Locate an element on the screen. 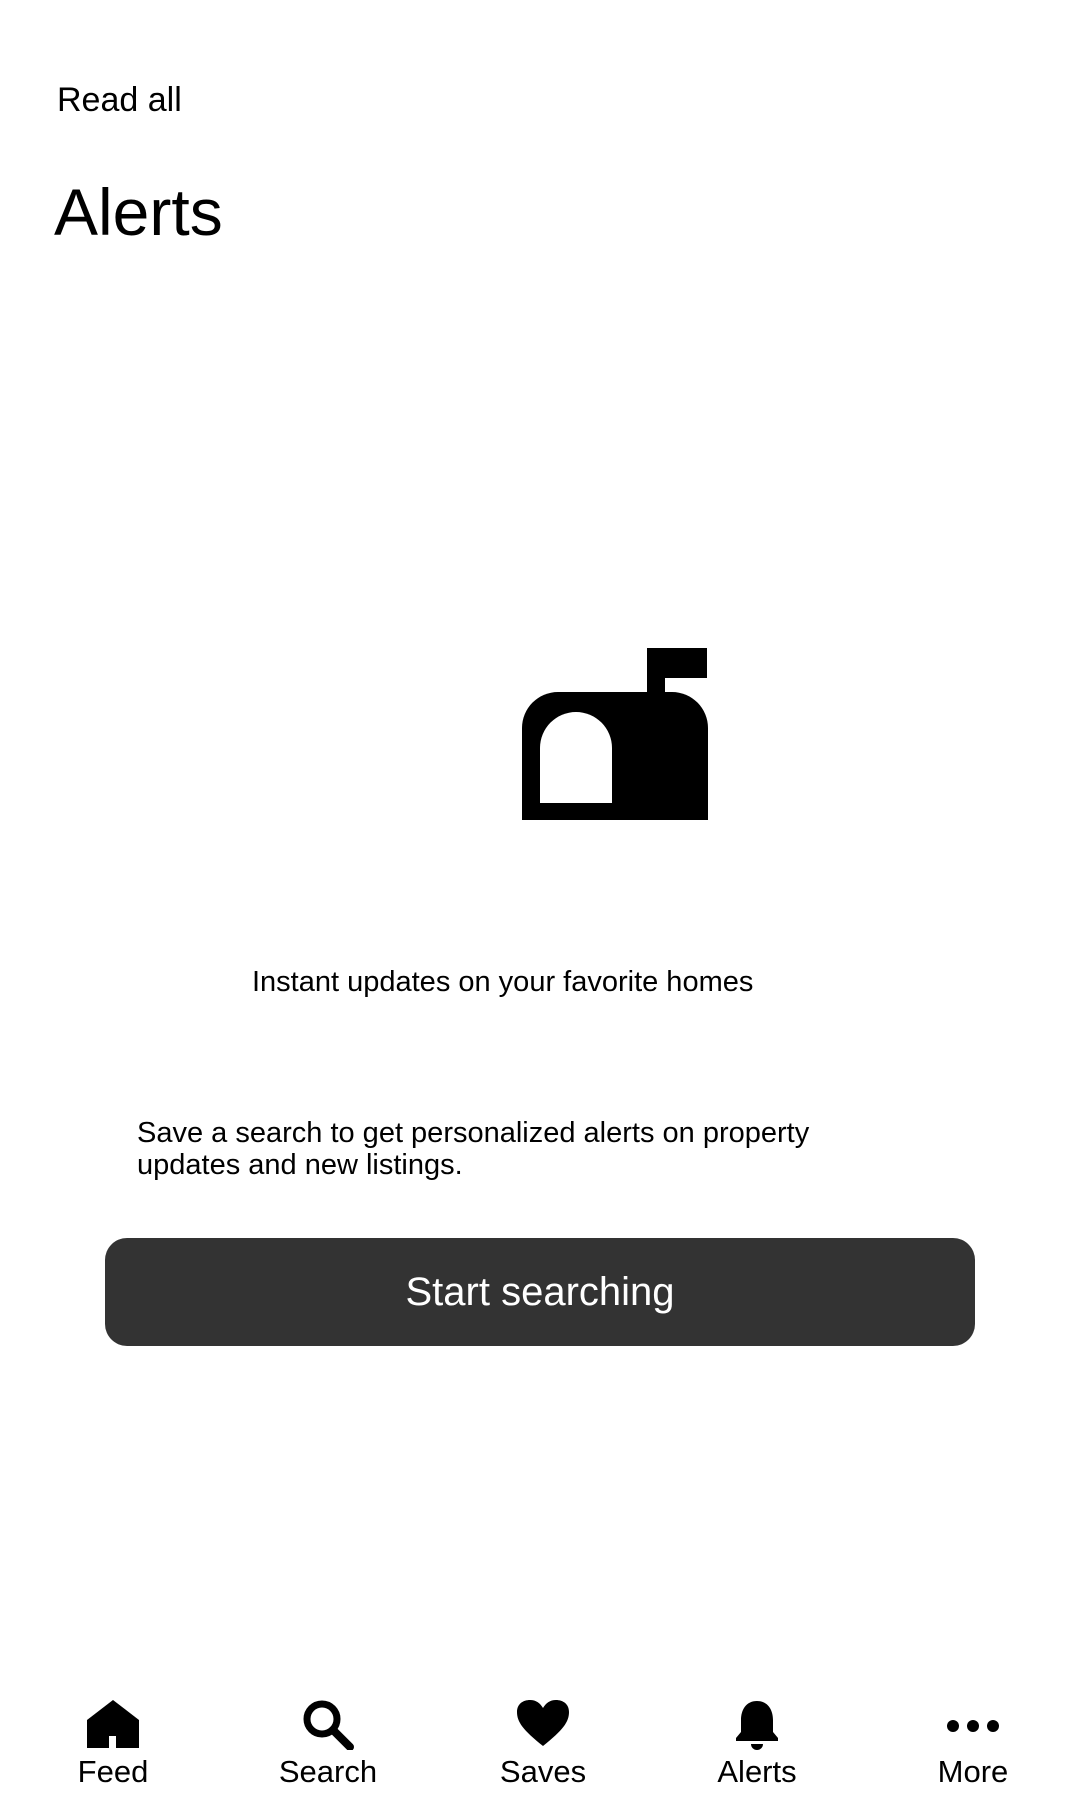 This screenshot has height=1800, width=1080. tab-search-label: Search is located at coordinates (328, 1771).